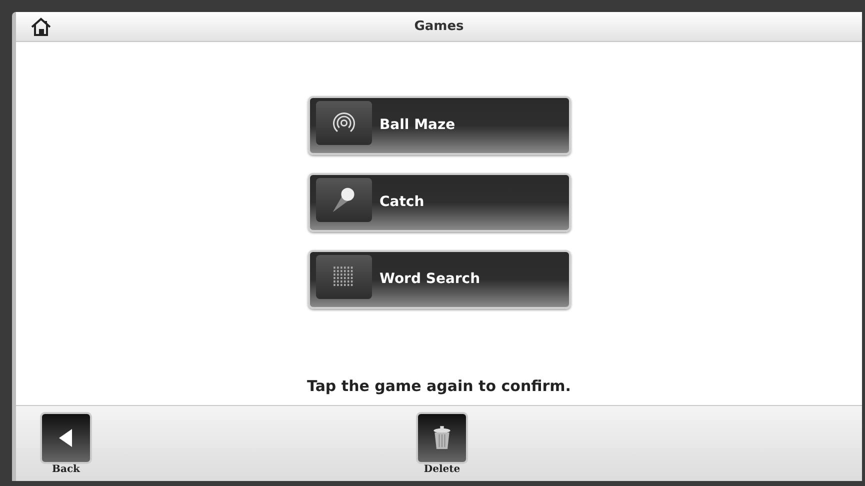 The height and width of the screenshot is (486, 865). I want to click on game-button: Ball Maze, so click(439, 125).